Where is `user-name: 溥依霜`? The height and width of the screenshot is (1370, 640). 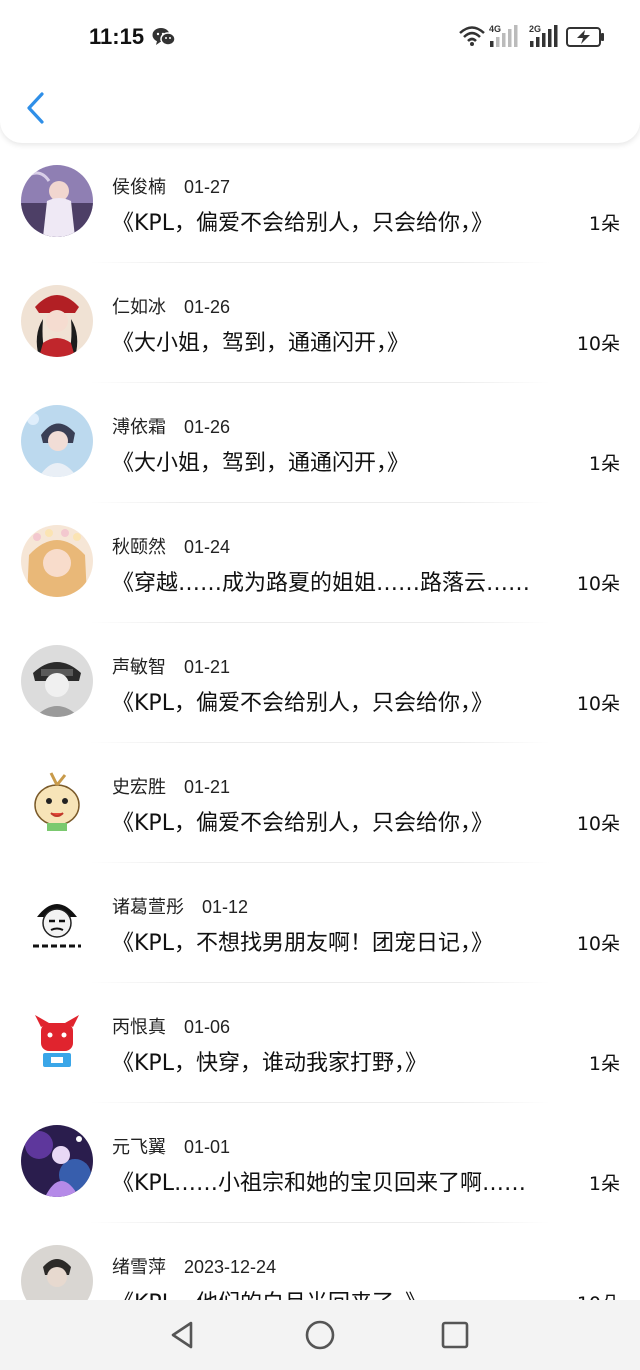
user-name: 溥依霜 is located at coordinates (139, 427).